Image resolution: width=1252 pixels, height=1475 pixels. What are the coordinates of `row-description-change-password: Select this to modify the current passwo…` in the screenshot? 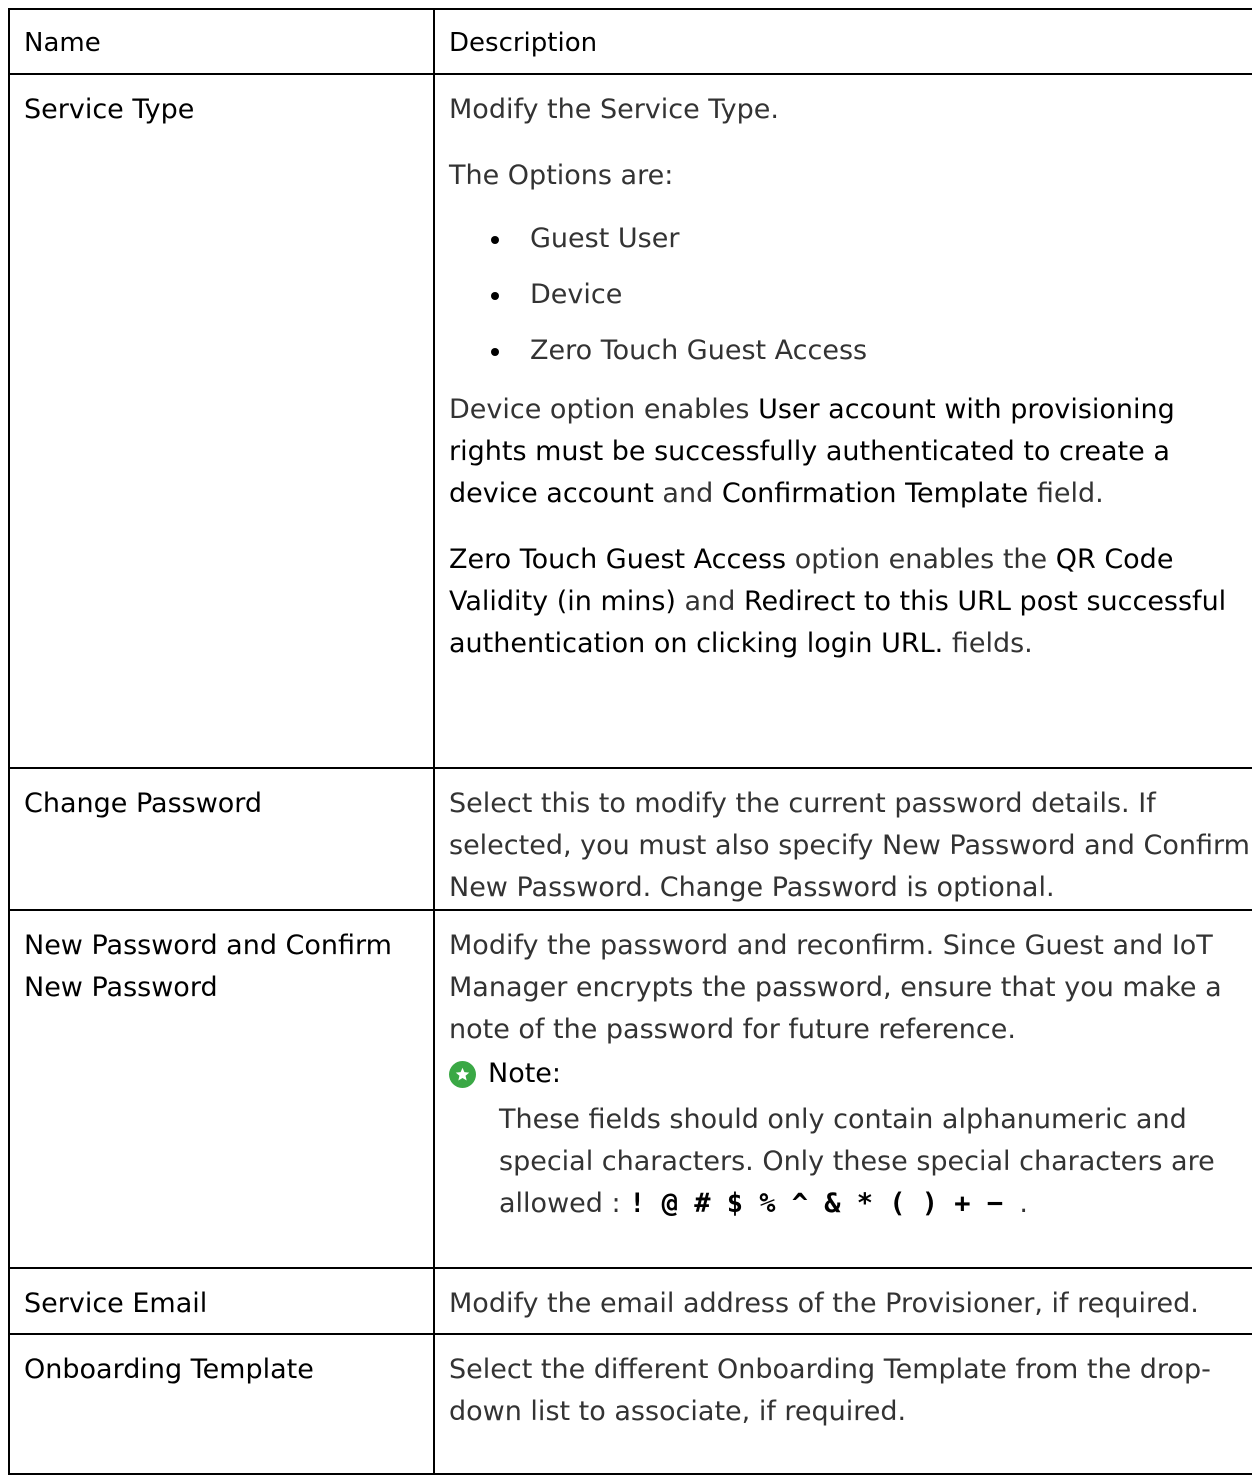 It's located at (842, 839).